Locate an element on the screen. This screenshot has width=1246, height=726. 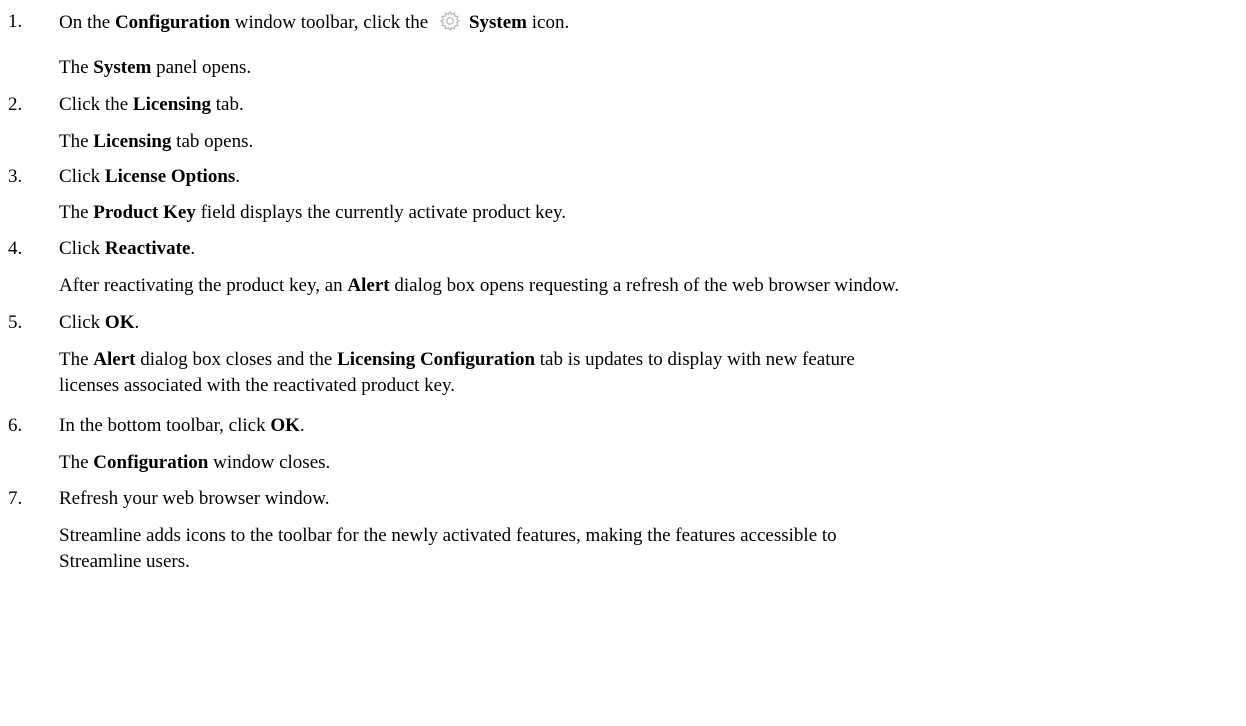
ui-term-configuration: Configuration is located at coordinates (172, 22).